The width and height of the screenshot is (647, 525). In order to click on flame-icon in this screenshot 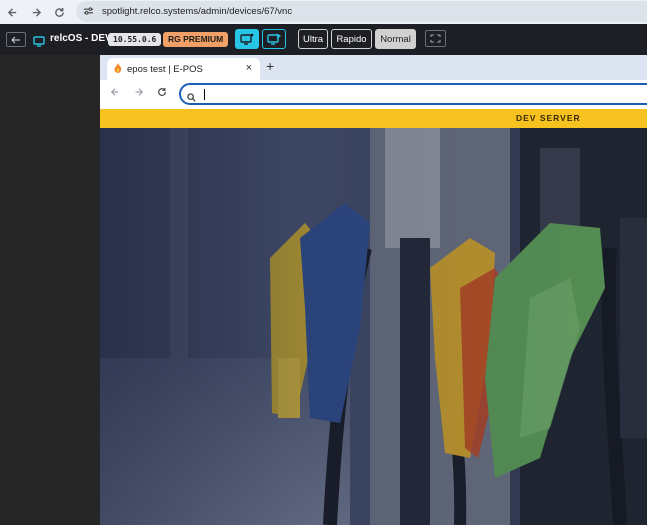, I will do `click(118, 69)`.